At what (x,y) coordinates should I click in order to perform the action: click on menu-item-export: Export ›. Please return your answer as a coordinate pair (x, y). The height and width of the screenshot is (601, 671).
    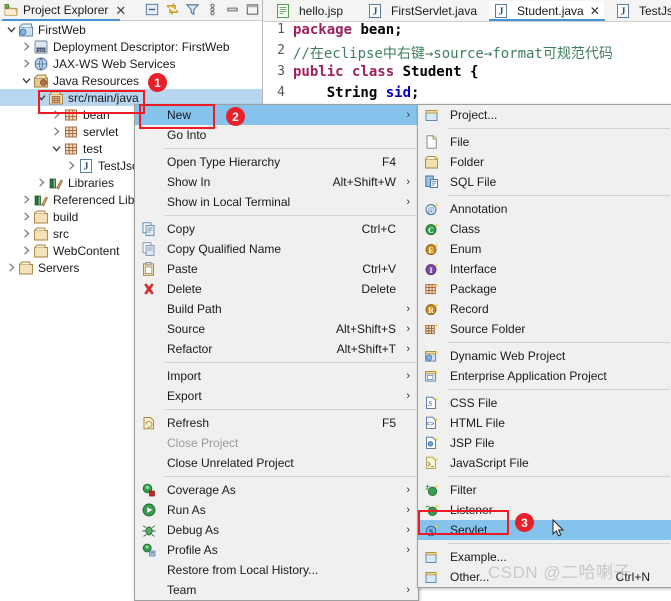
    Looking at the image, I should click on (276, 396).